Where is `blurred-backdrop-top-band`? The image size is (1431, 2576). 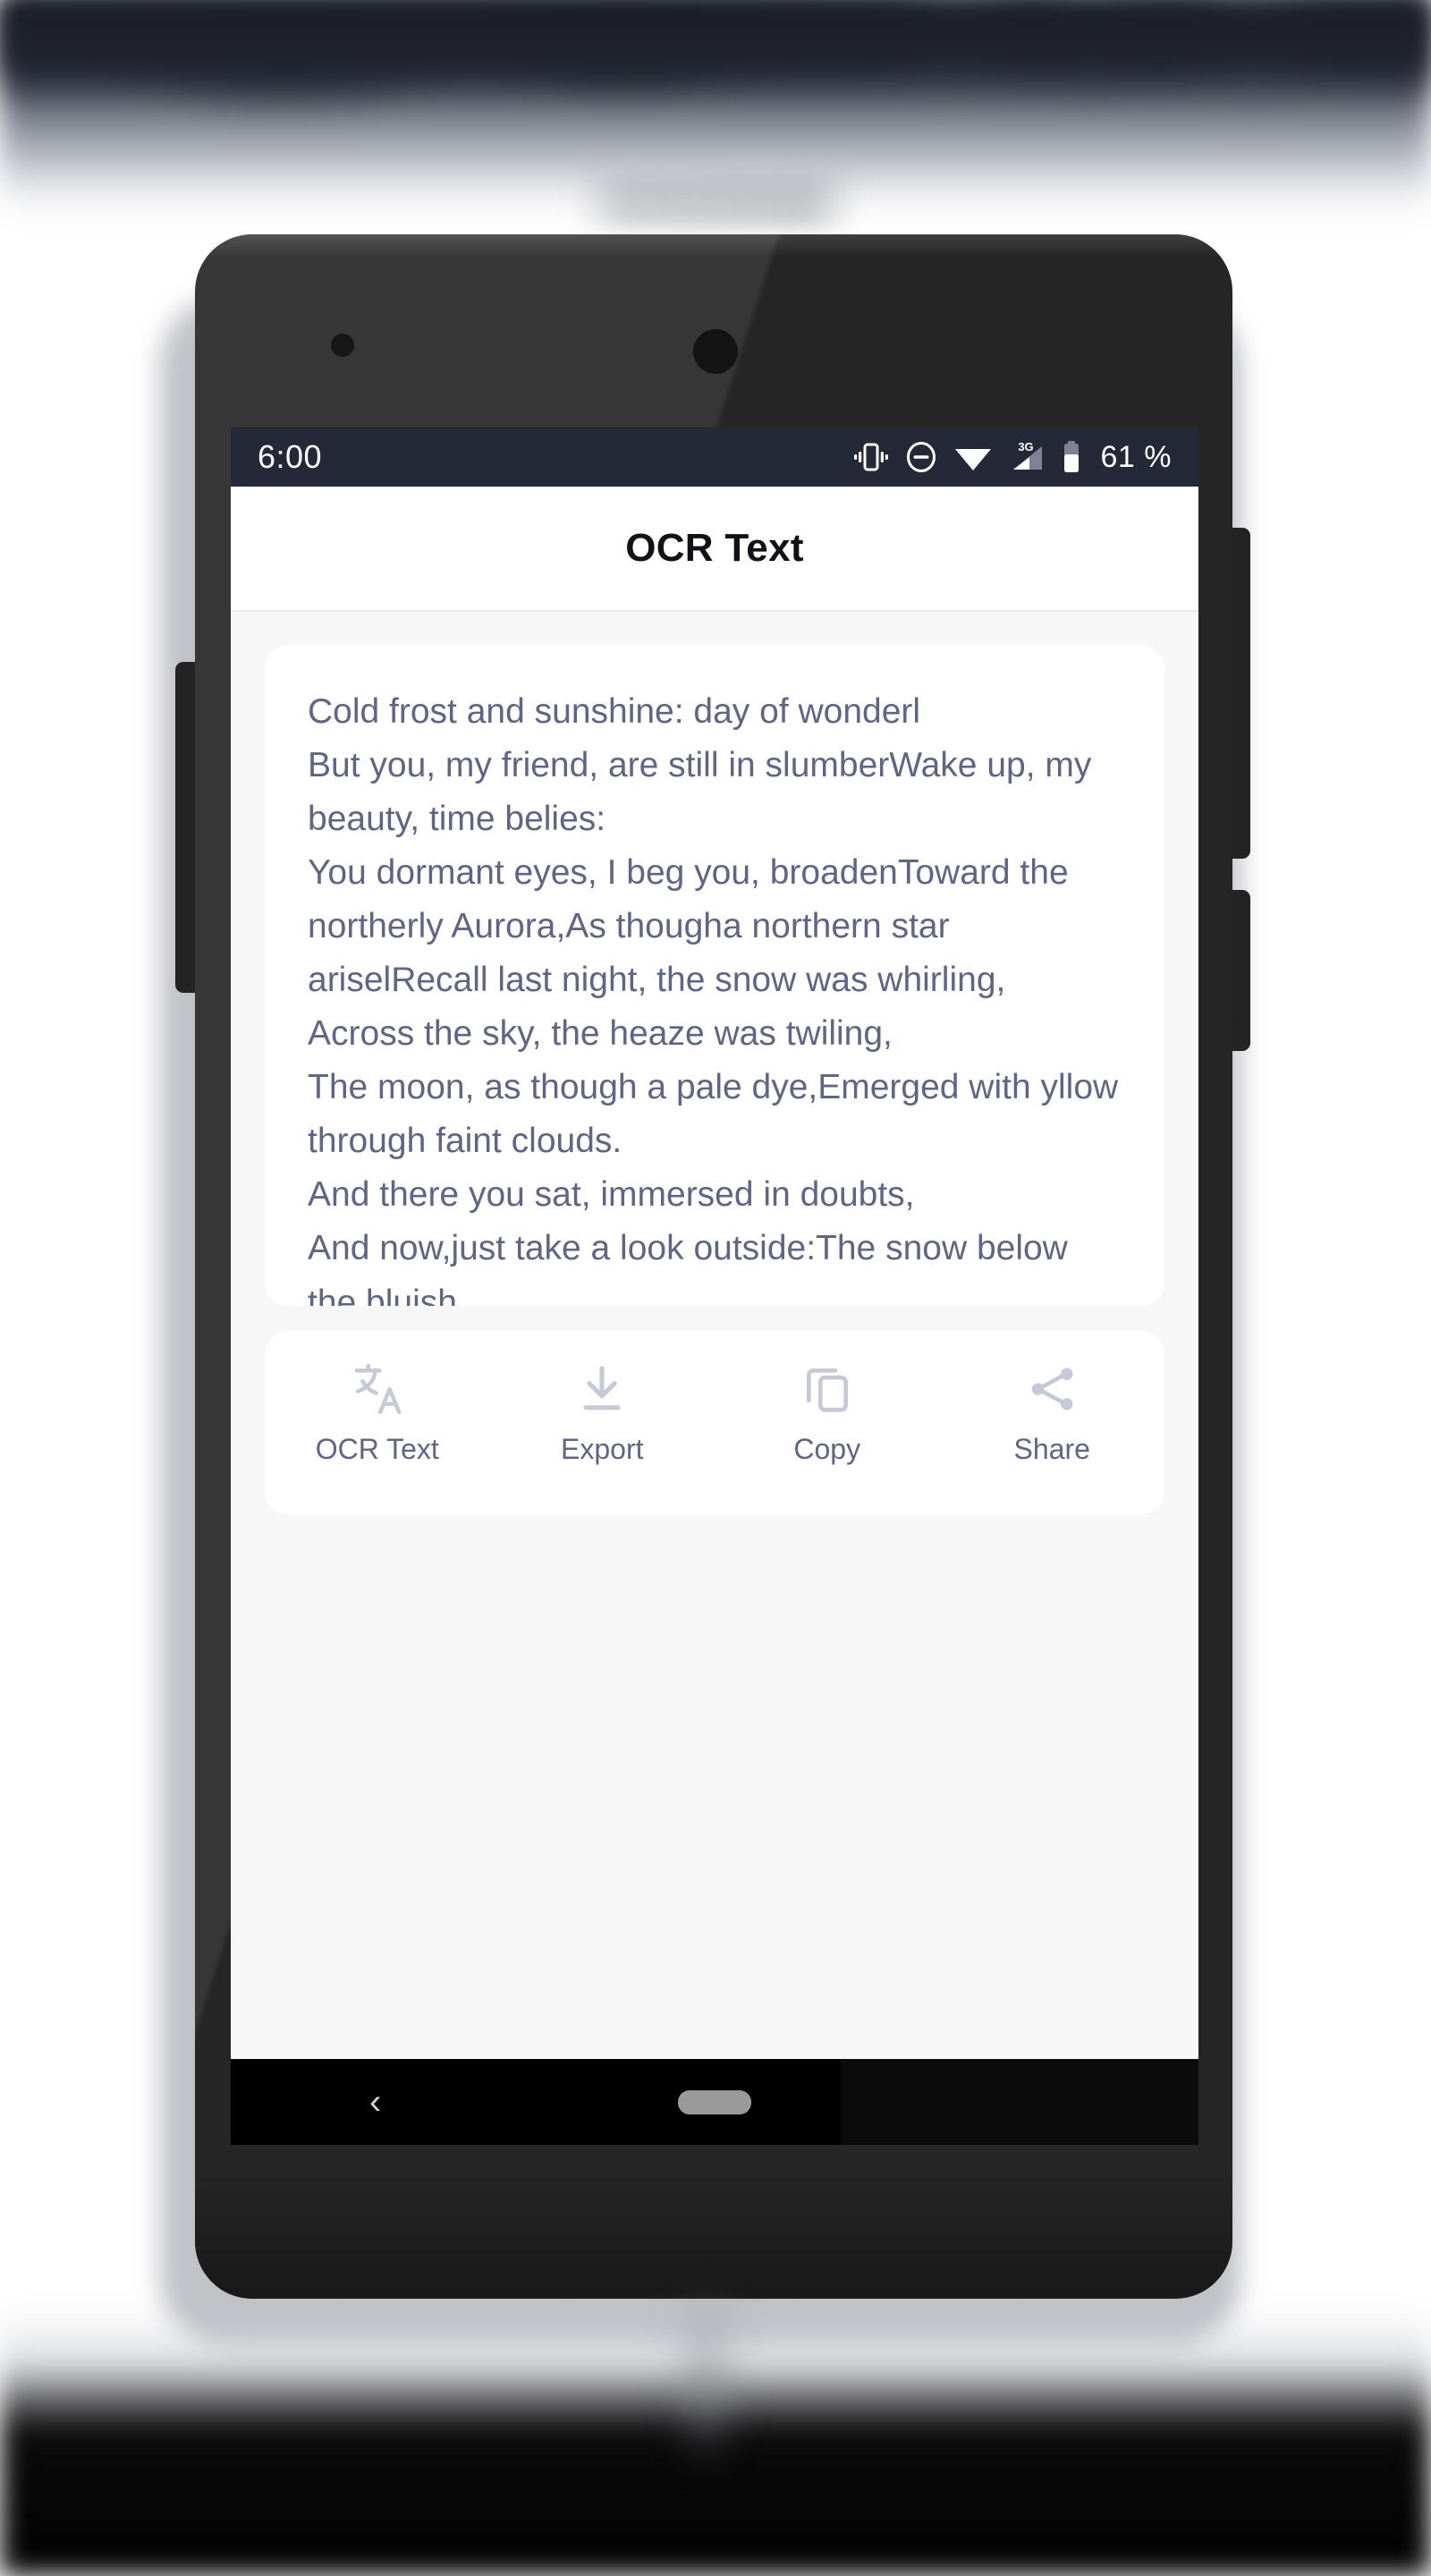 blurred-backdrop-top-band is located at coordinates (716, 53).